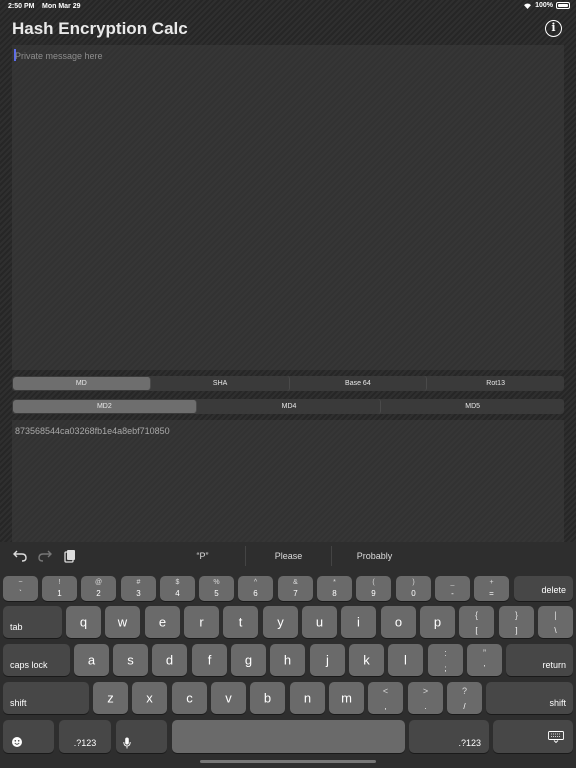  Describe the element at coordinates (425, 691) in the screenshot. I see `key-period-shift: >` at that location.